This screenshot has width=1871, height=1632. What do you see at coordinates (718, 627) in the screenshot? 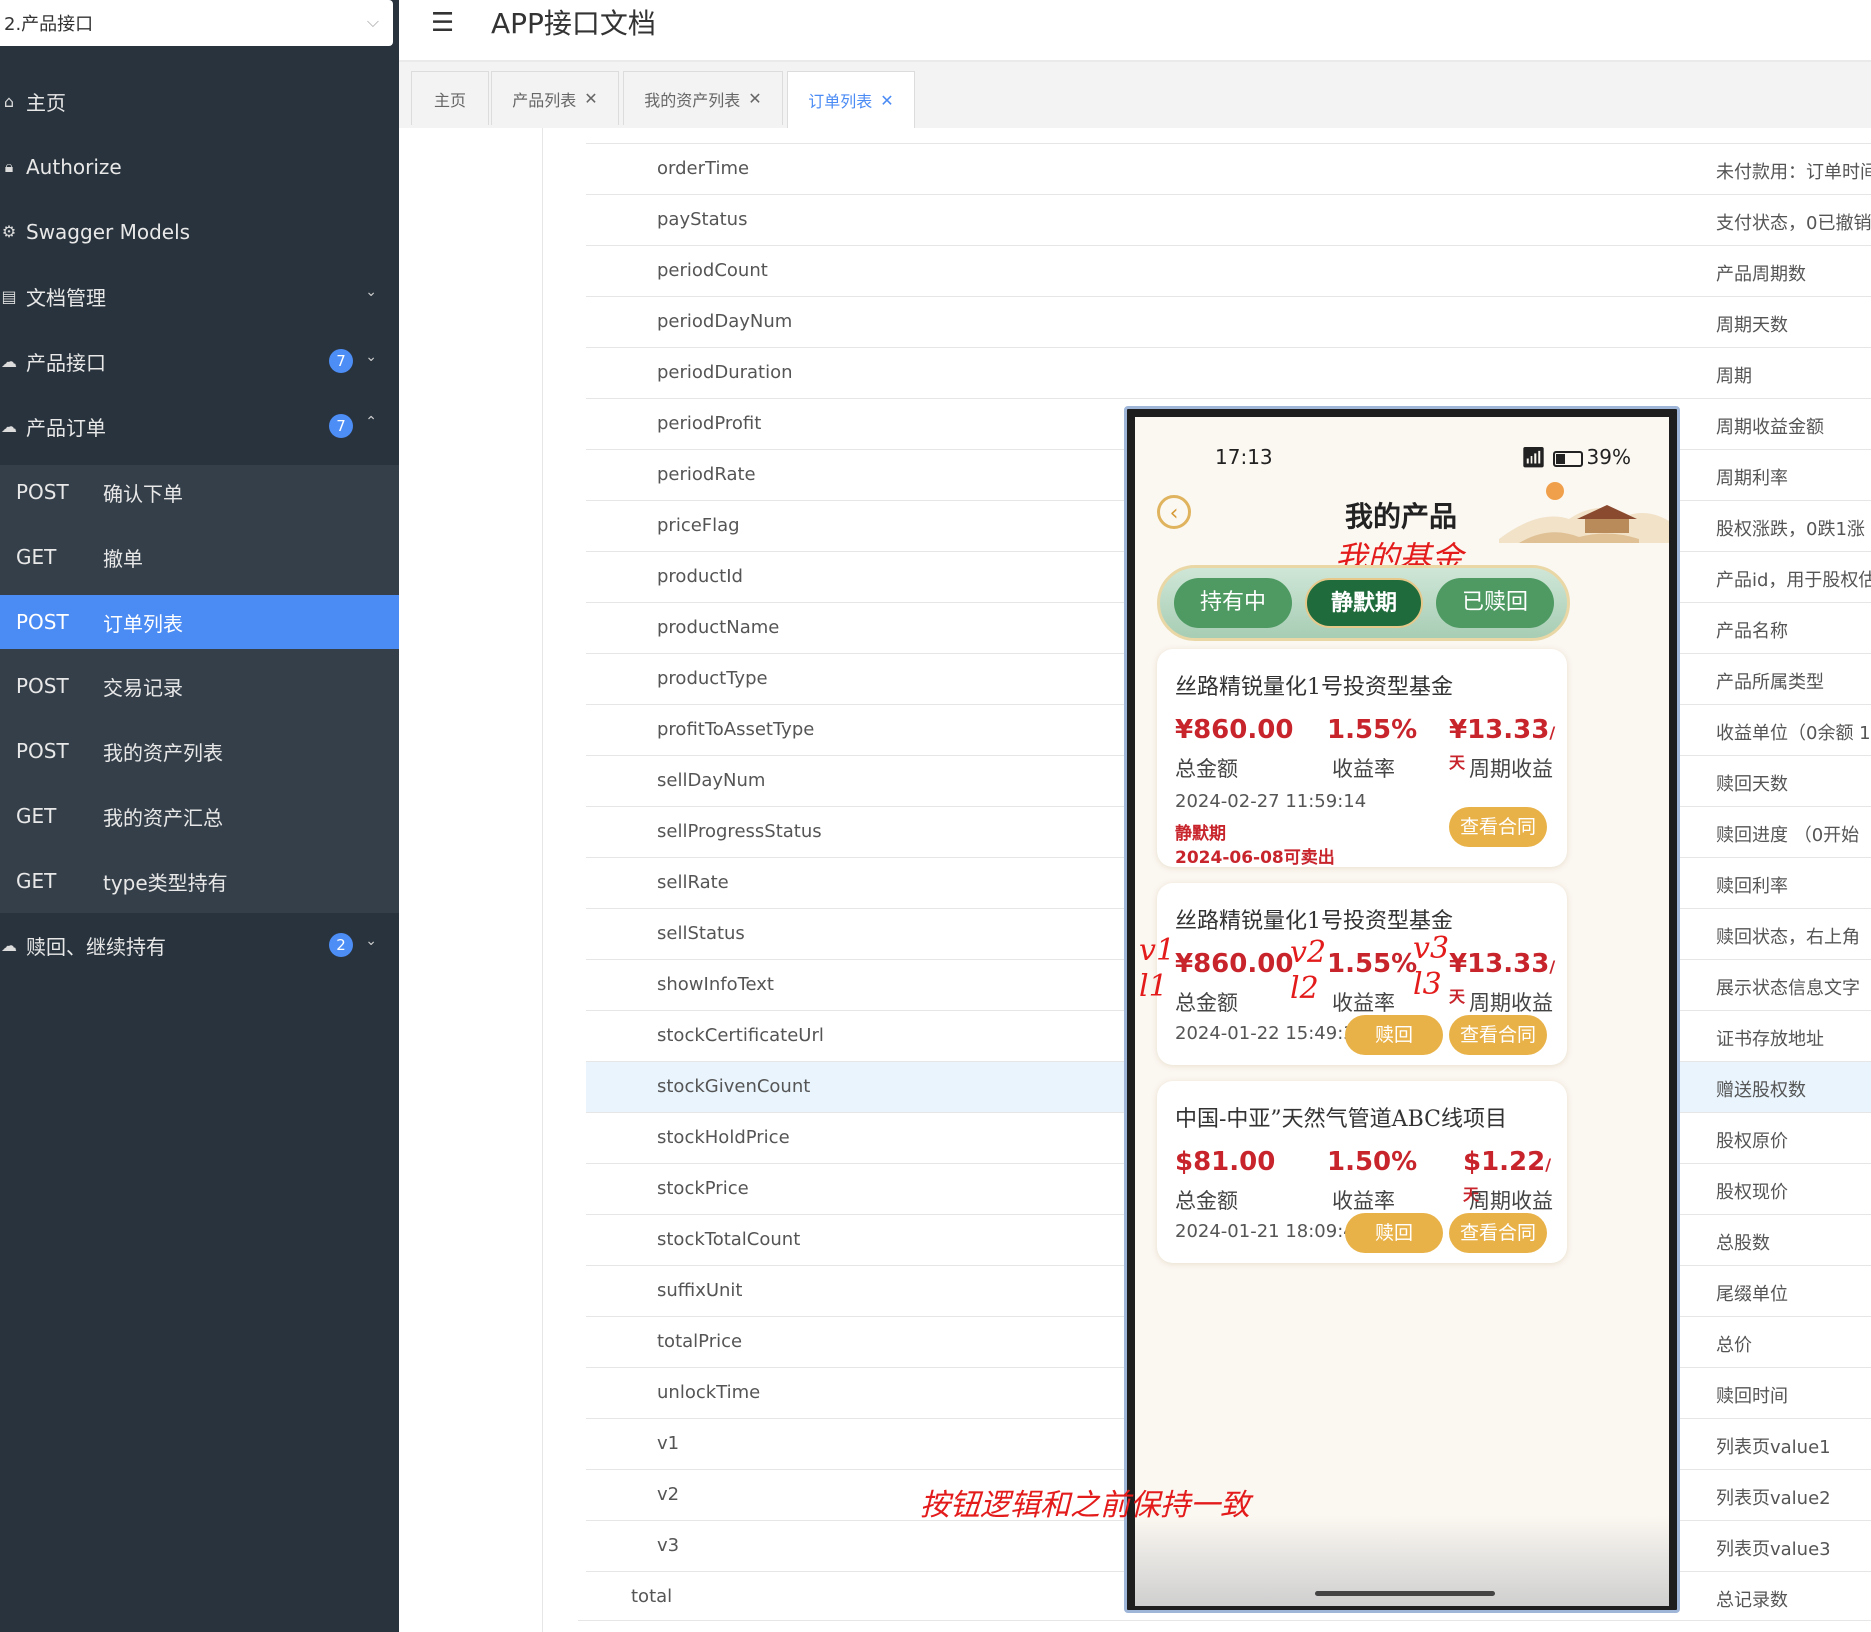
I see `field-name: productName` at bounding box center [718, 627].